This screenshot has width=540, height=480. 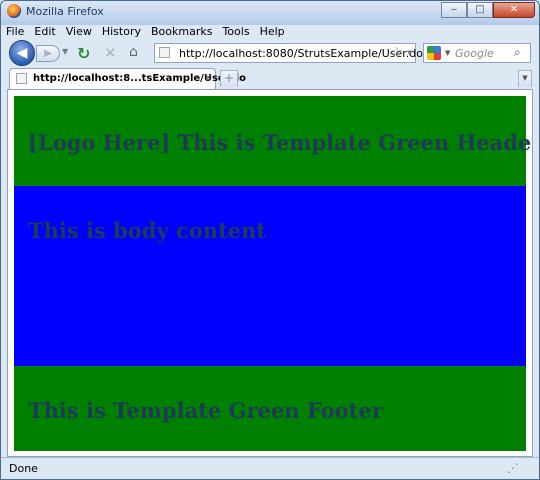 I want to click on tab-active: http://localhost:8...tsExample/User.do ✕, so click(x=127, y=78).